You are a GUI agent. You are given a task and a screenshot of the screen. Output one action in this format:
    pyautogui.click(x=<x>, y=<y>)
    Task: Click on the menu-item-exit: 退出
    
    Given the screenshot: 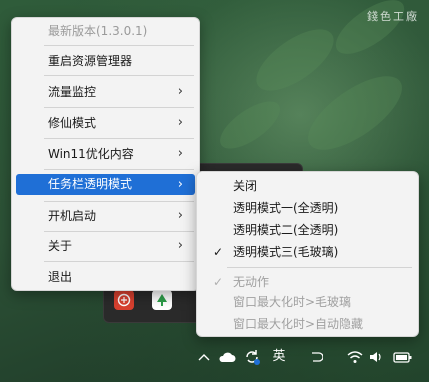 What is the action you would take?
    pyautogui.click(x=105, y=277)
    